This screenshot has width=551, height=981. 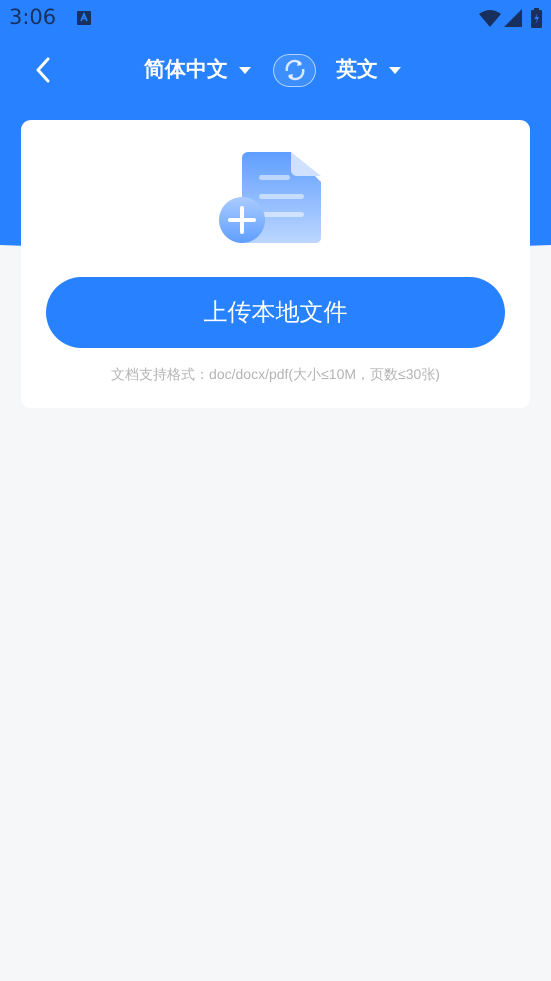 I want to click on add-document-icon, so click(x=270, y=197).